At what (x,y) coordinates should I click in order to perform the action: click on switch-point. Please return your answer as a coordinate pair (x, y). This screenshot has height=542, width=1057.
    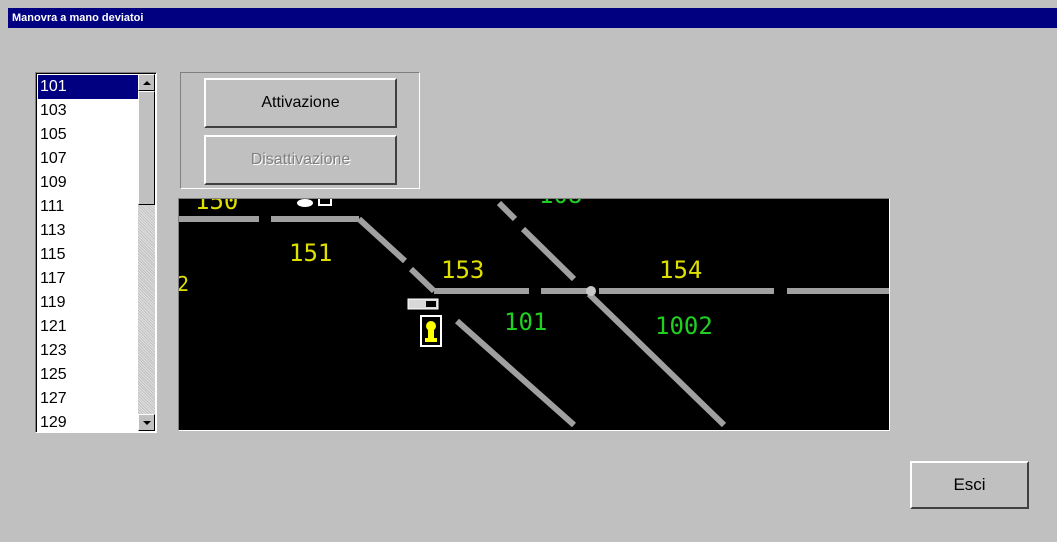
    Looking at the image, I should click on (591, 291).